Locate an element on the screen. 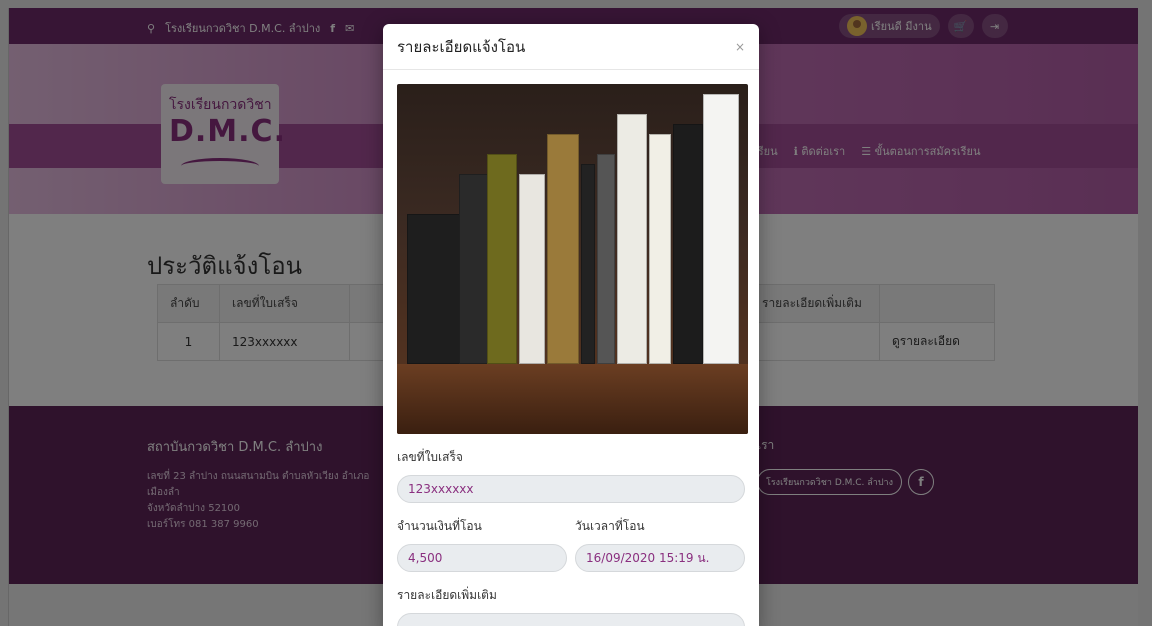 Image resolution: width=1152 pixels, height=626 pixels. close-button: × is located at coordinates (740, 47).